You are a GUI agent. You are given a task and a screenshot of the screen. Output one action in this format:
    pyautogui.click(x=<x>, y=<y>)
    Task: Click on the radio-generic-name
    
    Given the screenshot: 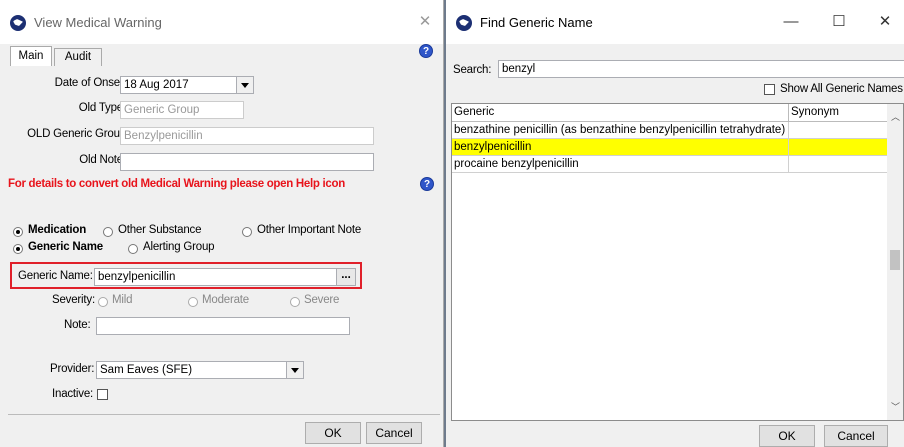 What is the action you would take?
    pyautogui.click(x=18, y=249)
    